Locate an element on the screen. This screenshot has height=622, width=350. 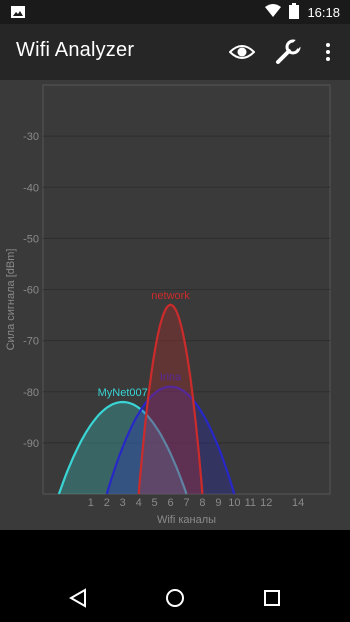
x-tick-label: 10 is located at coordinates (234, 503).